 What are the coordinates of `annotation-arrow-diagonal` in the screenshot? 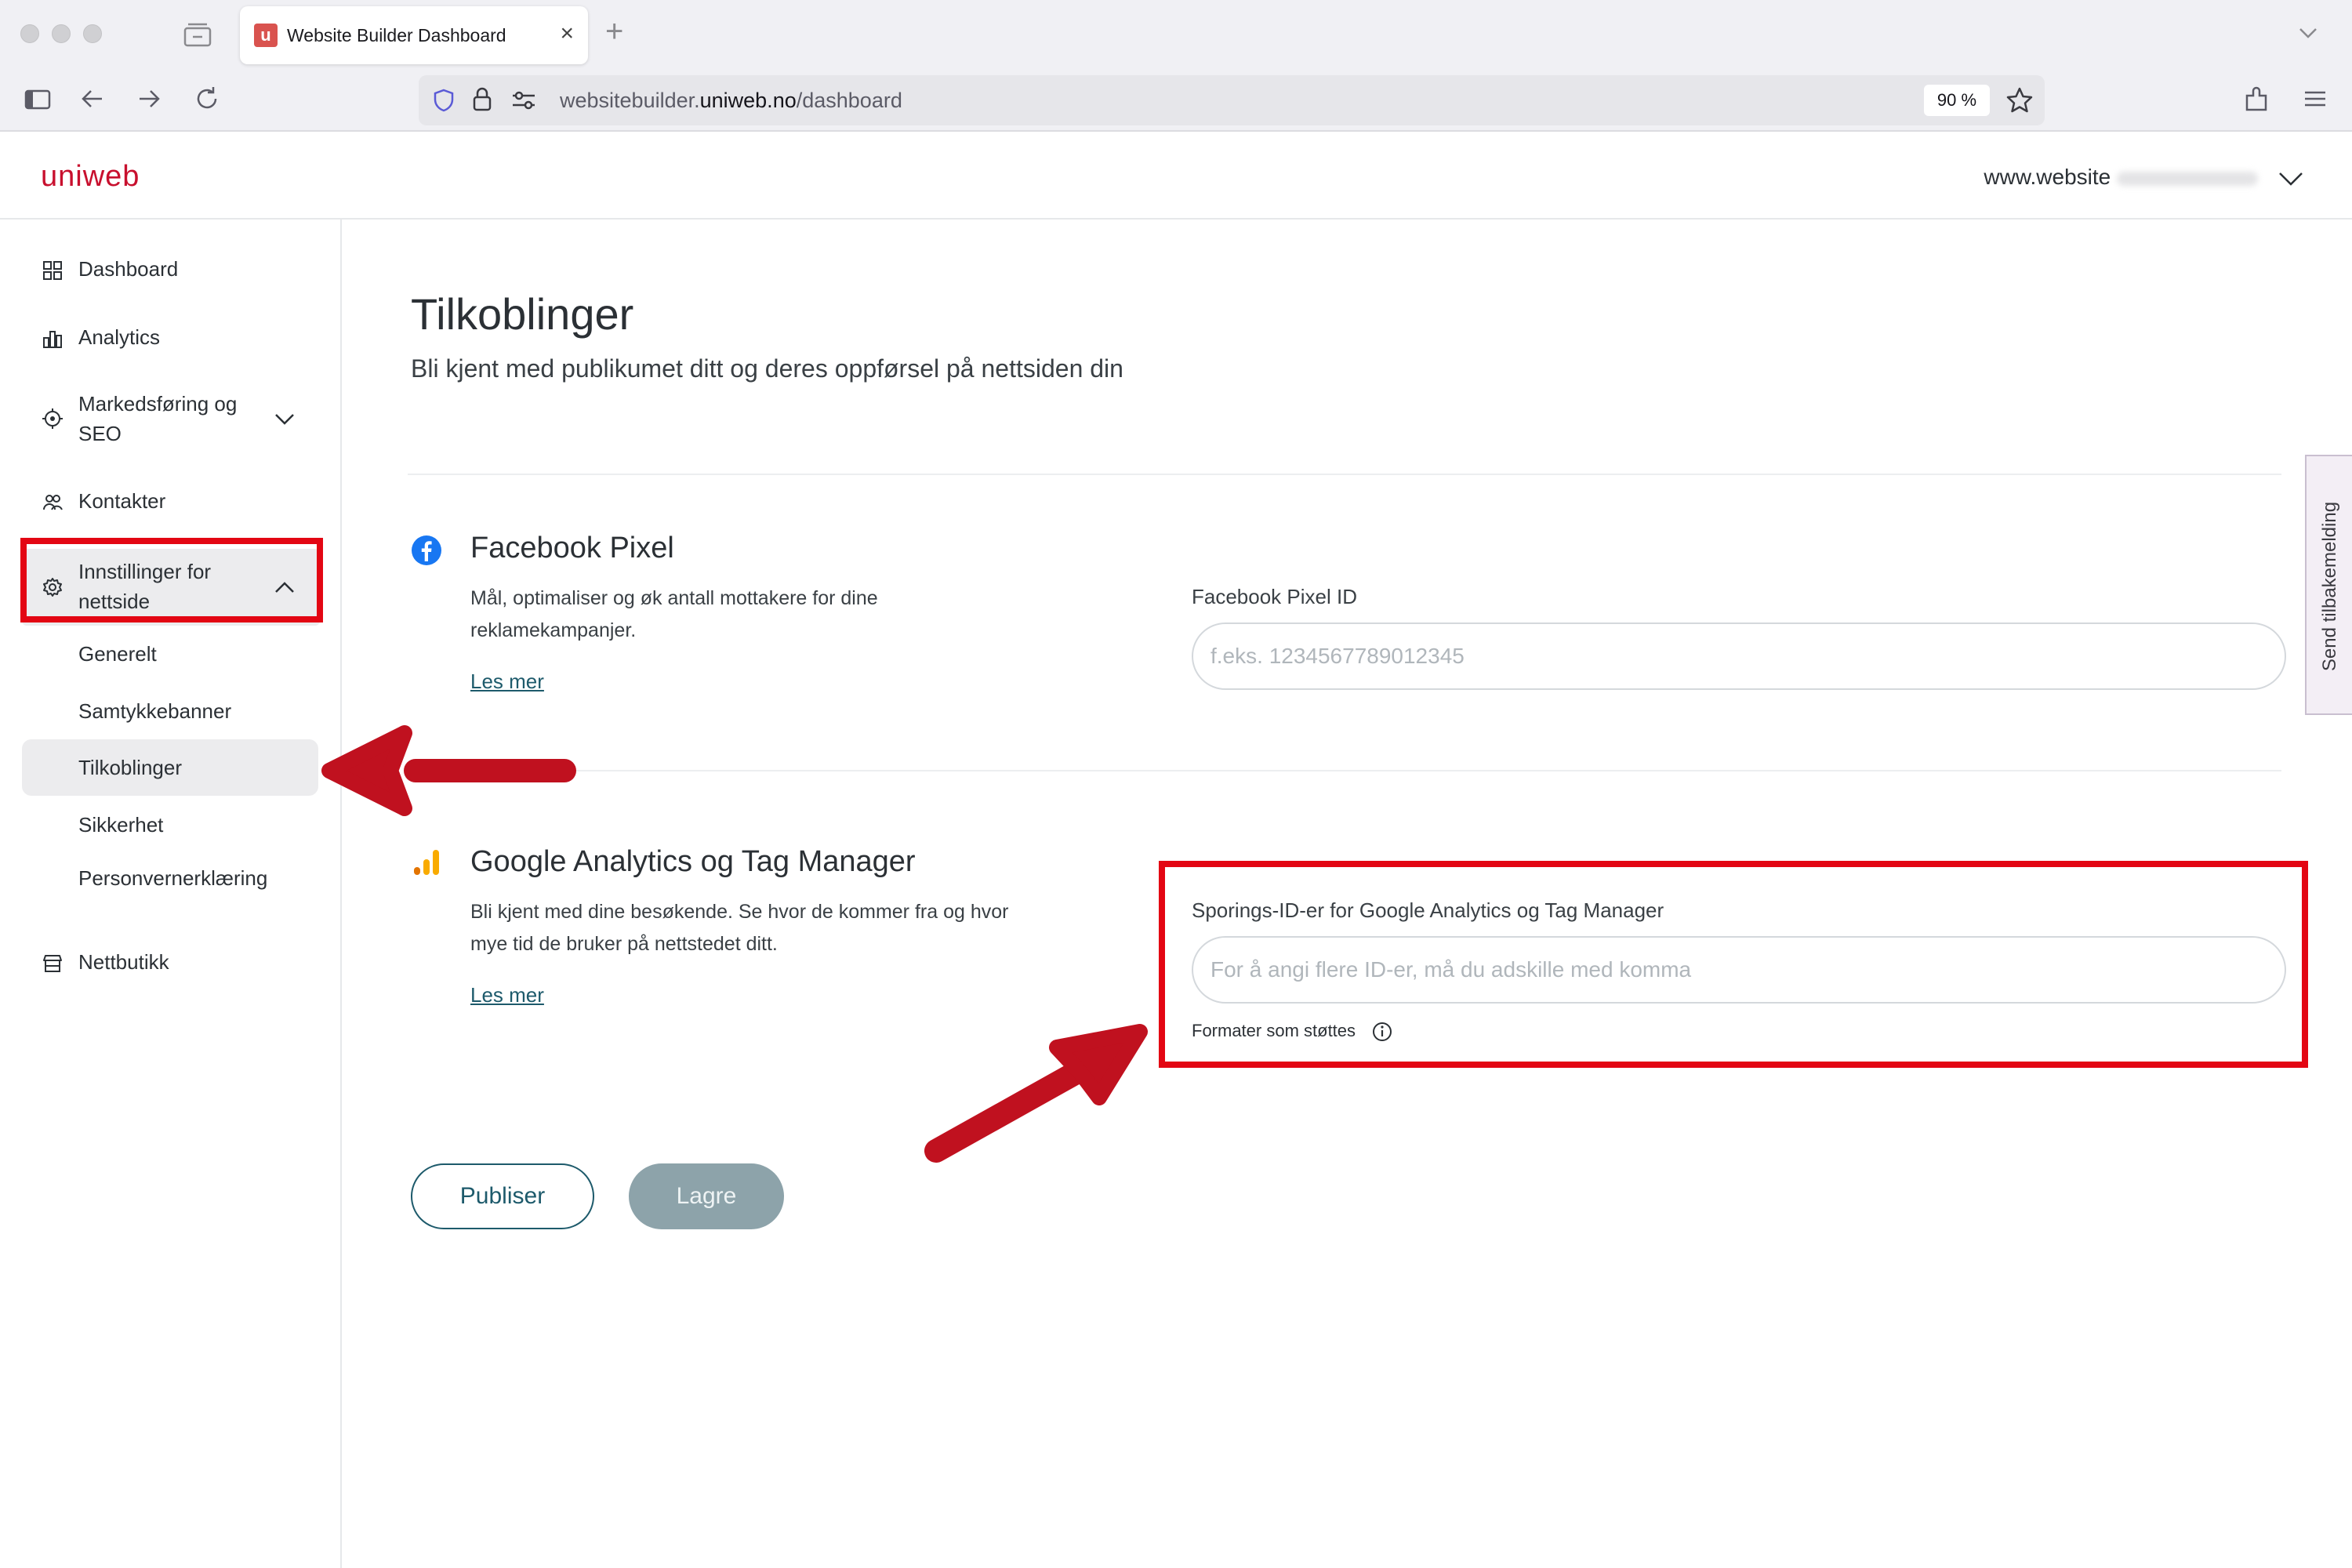 It's located at (1036, 1093).